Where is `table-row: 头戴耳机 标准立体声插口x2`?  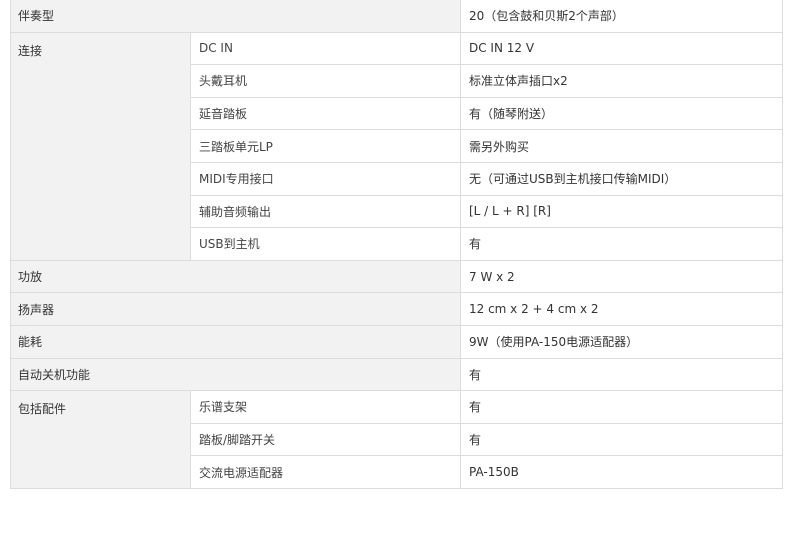 table-row: 头戴耳机 标准立体声插口x2 is located at coordinates (396, 81).